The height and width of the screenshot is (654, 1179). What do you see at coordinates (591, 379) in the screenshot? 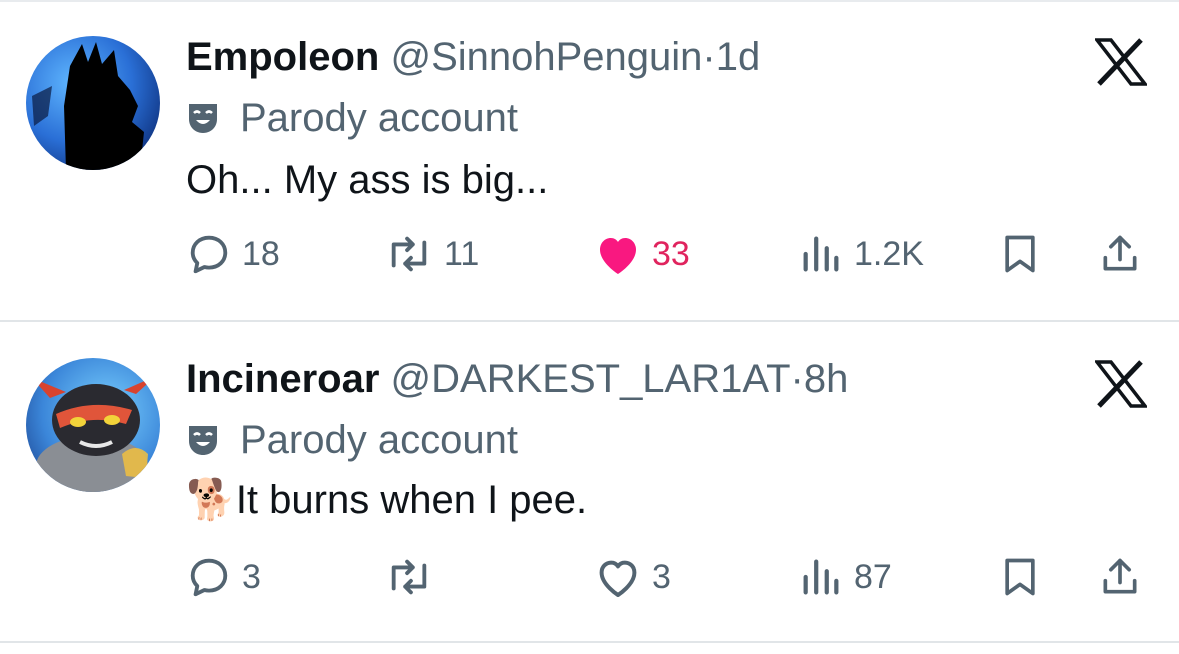
I see `user-handle: @DARKEST_LAR1AT` at bounding box center [591, 379].